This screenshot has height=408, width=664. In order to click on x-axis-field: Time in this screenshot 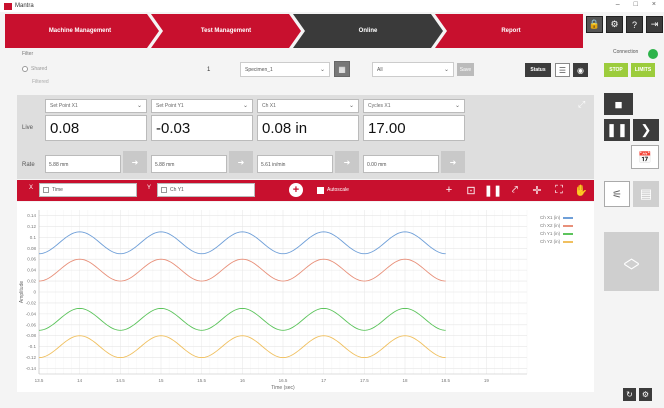, I will do `click(88, 190)`.